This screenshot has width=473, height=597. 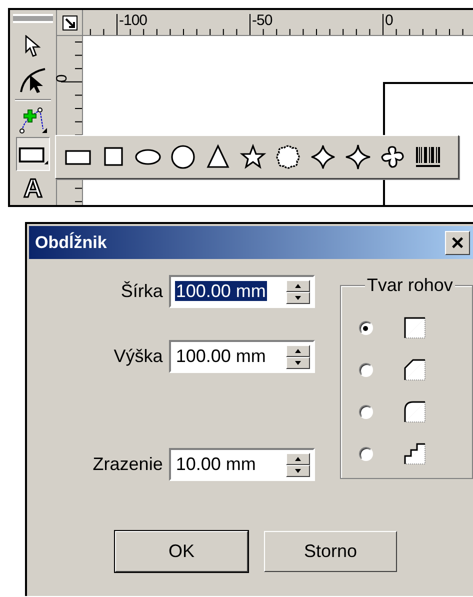 I want to click on field-label: Výška, so click(x=138, y=356).